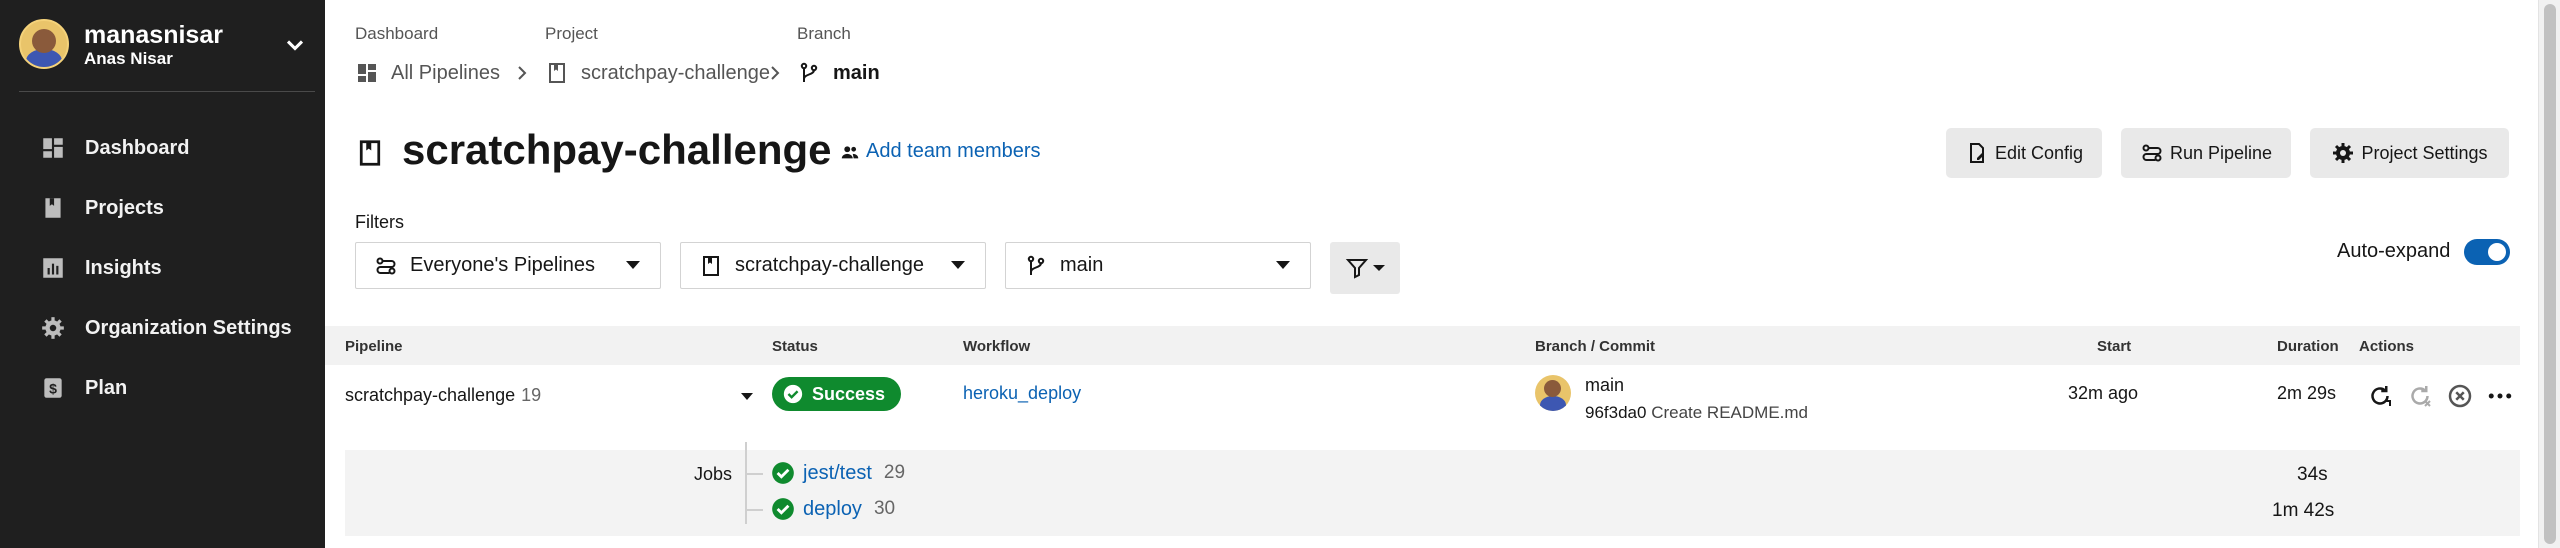 The image size is (2560, 548). I want to click on breadcrumb-project: scratchpay-challenge, so click(657, 73).